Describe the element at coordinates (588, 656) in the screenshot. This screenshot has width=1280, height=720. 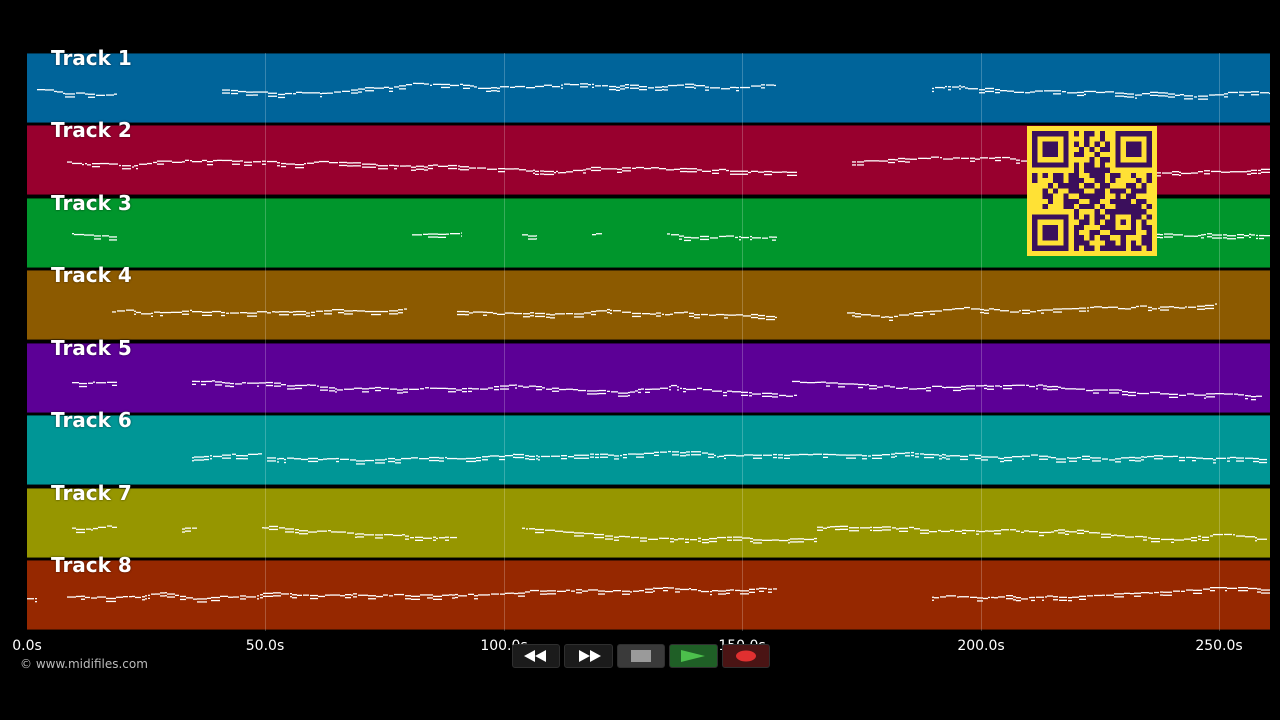
I see `fast-forward-button` at that location.